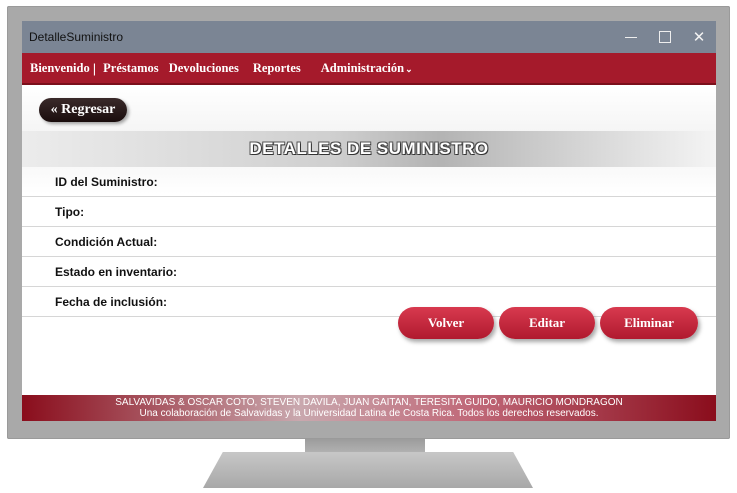 Image resolution: width=737 pixels, height=493 pixels. What do you see at coordinates (362, 67) in the screenshot?
I see `nav-administracion-label: Administración` at bounding box center [362, 67].